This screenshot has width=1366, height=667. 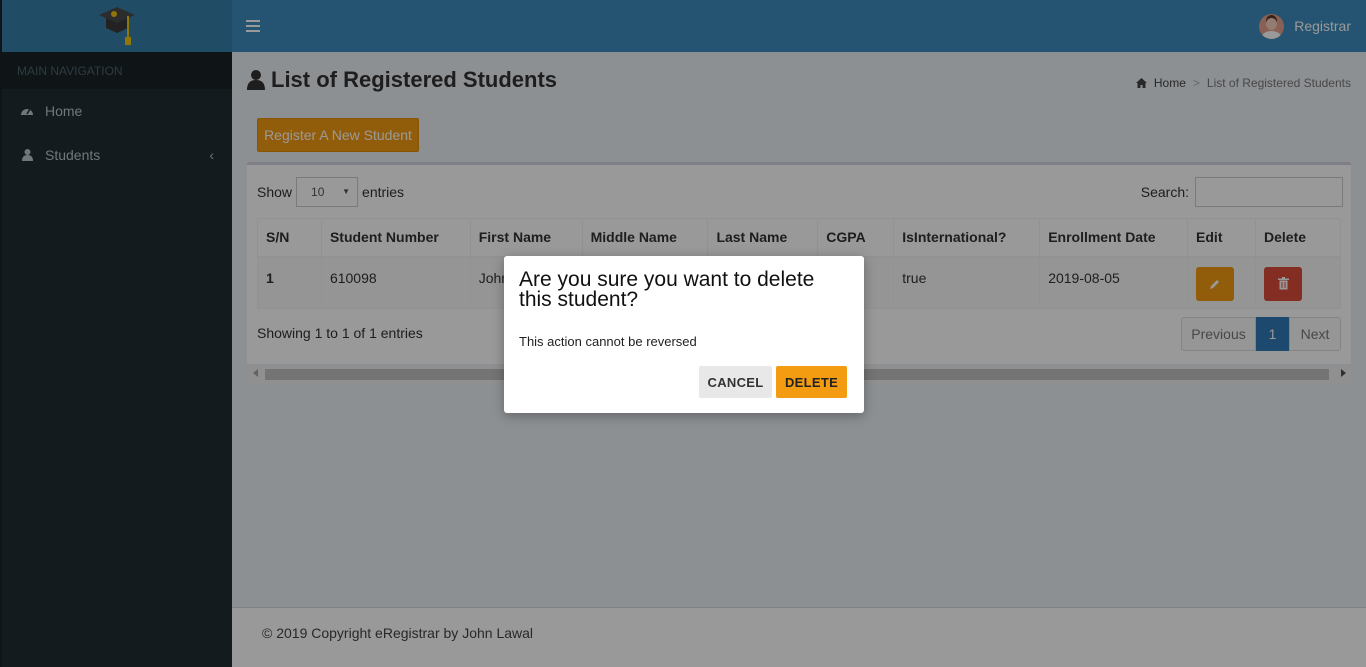 I want to click on confirm-delete-button: DELETE, so click(x=811, y=382).